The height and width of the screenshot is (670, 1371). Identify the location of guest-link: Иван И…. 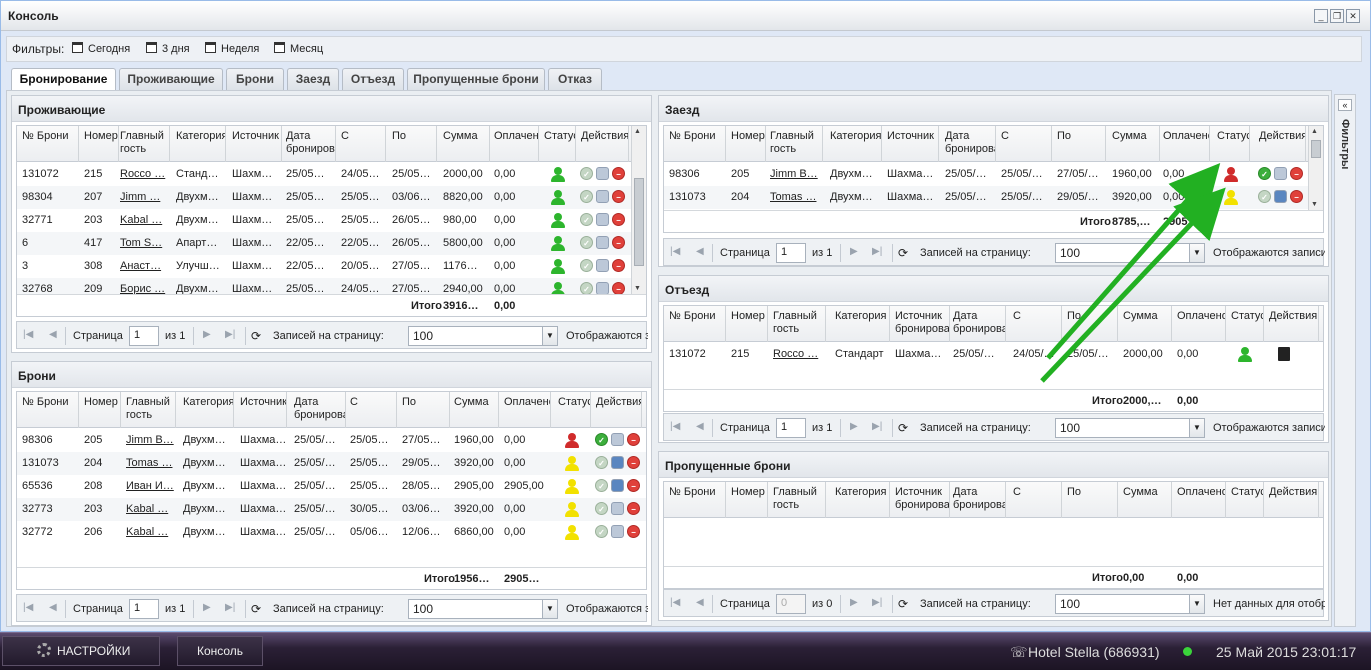
(148, 486).